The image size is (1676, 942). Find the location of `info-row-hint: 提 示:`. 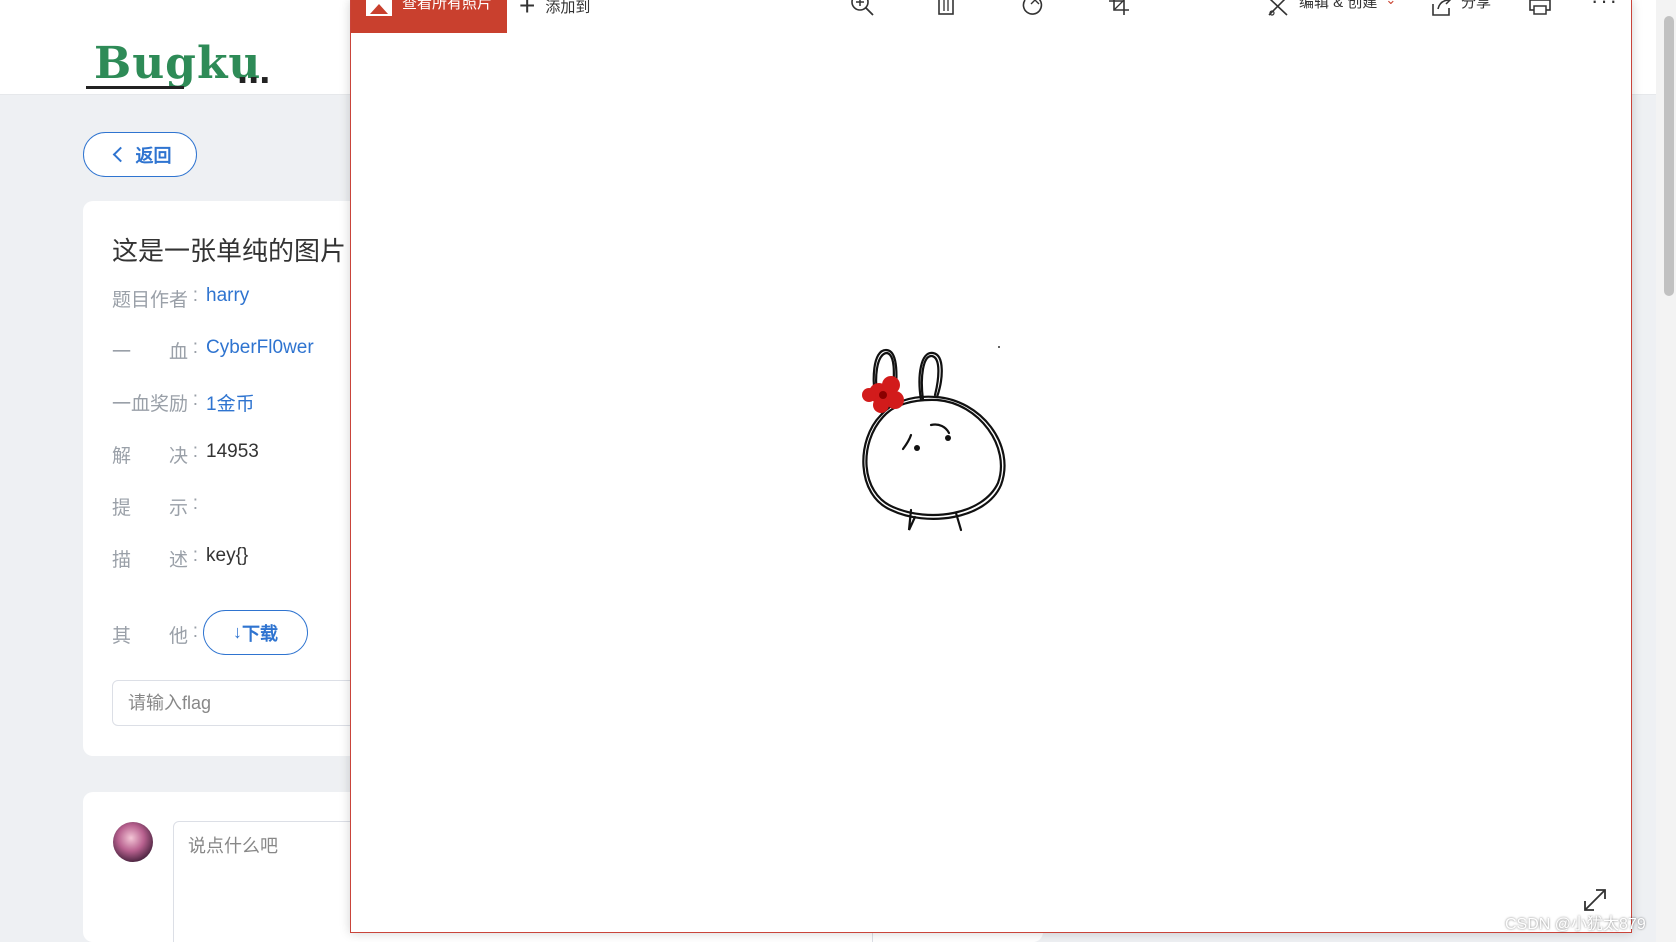

info-row-hint: 提 示: is located at coordinates (159, 506).